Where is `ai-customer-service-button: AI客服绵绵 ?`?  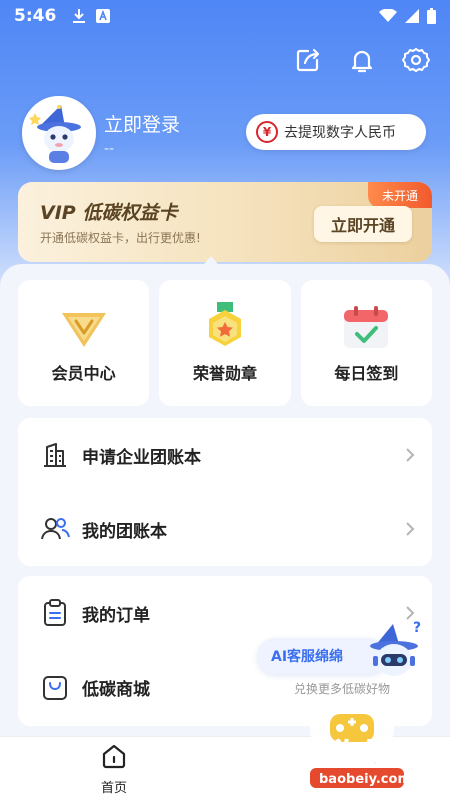
ai-customer-service-button: AI客服绵绵 ? is located at coordinates (347, 650).